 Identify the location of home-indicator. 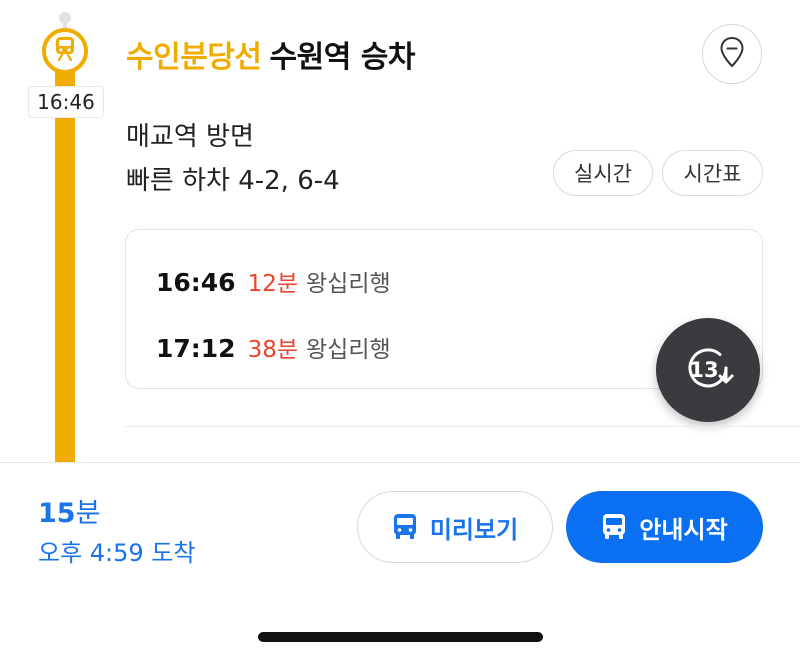
(400, 637).